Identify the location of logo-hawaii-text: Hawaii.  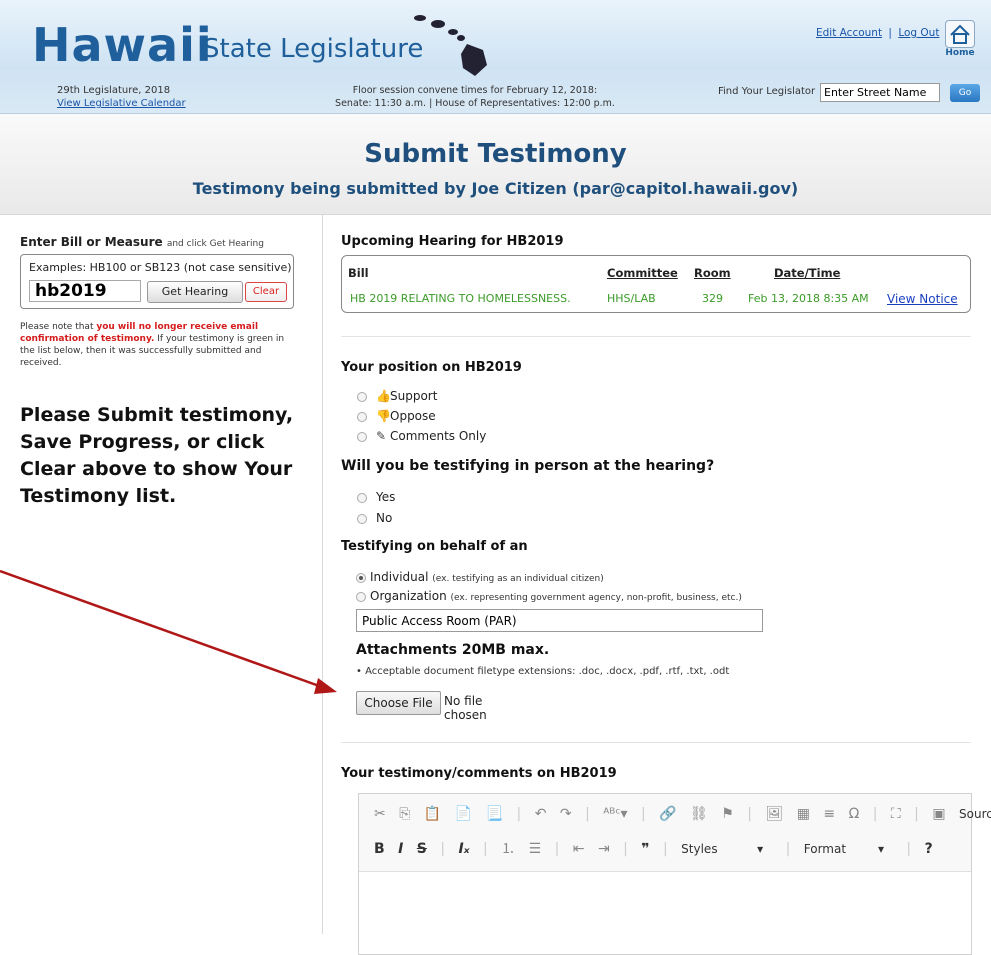
(122, 45).